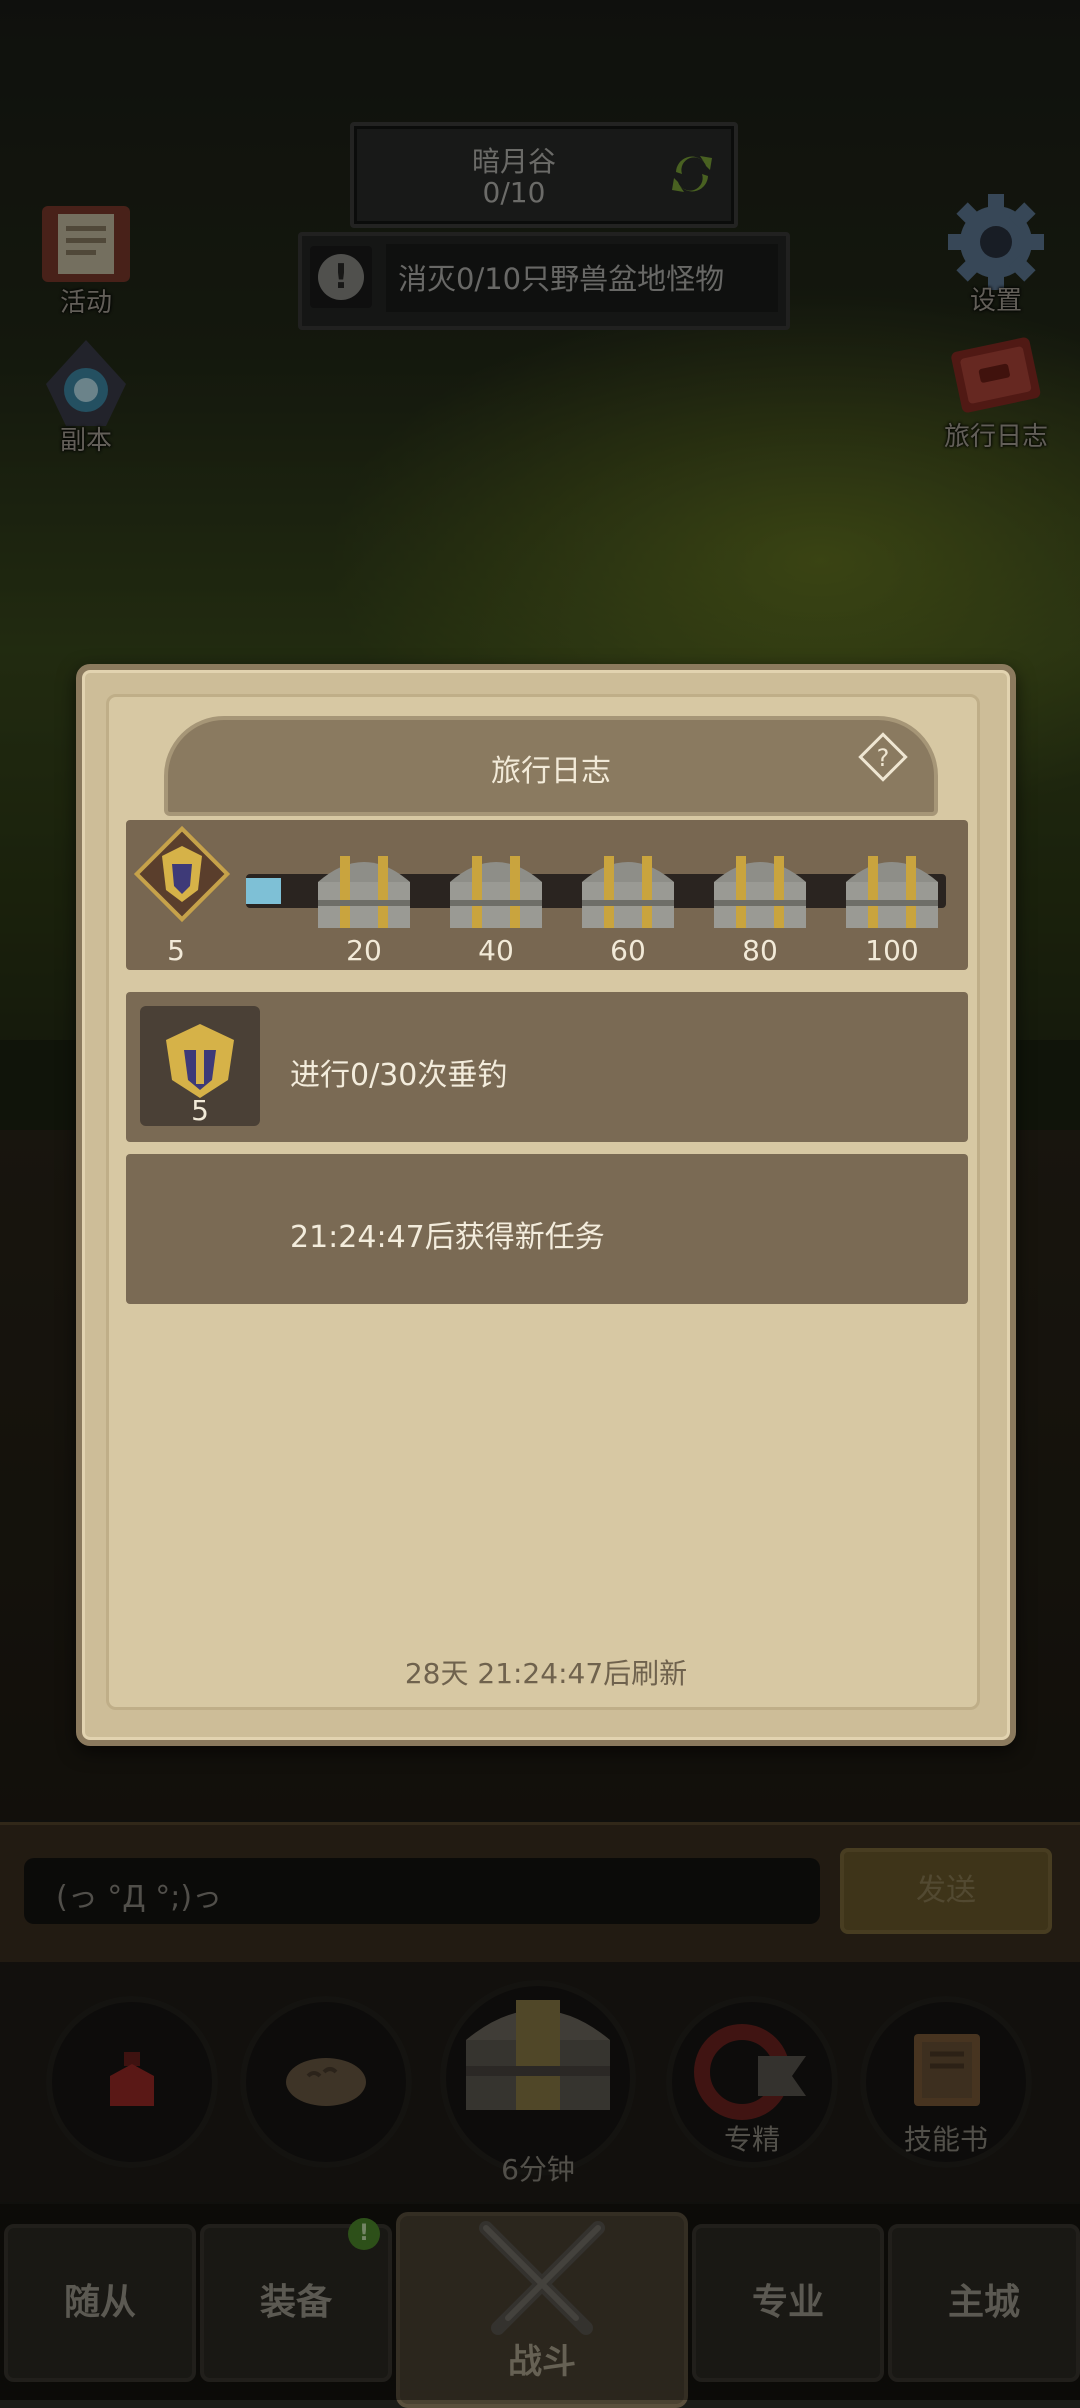  Describe the element at coordinates (546, 1673) in the screenshot. I see `refresh-countdown: 28天 21:24:47后刷新` at that location.